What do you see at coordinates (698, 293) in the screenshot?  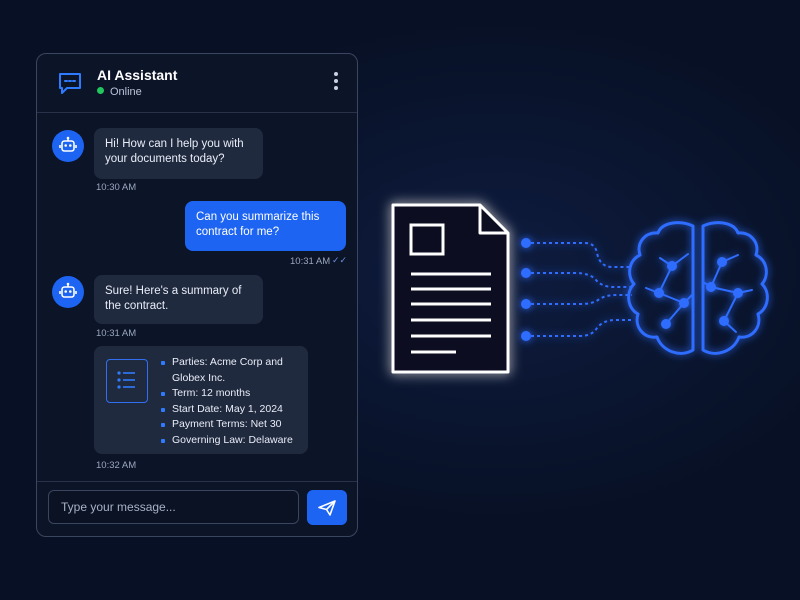 I see `brain-nodes` at bounding box center [698, 293].